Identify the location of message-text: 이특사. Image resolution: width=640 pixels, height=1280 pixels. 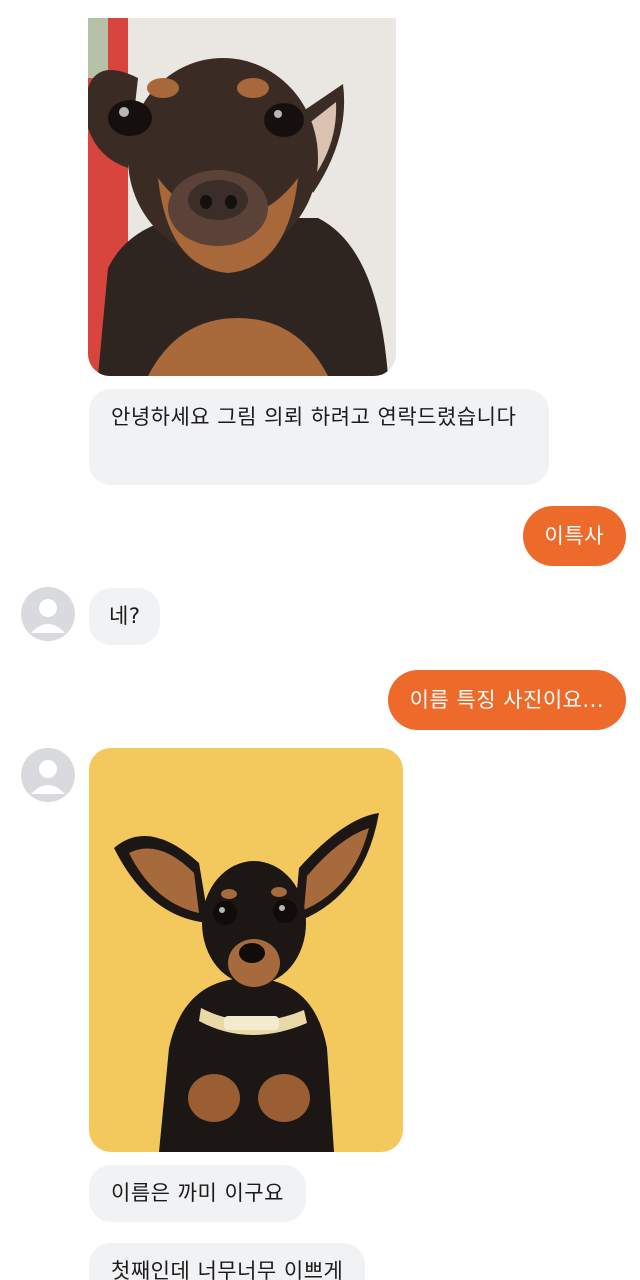
(574, 536).